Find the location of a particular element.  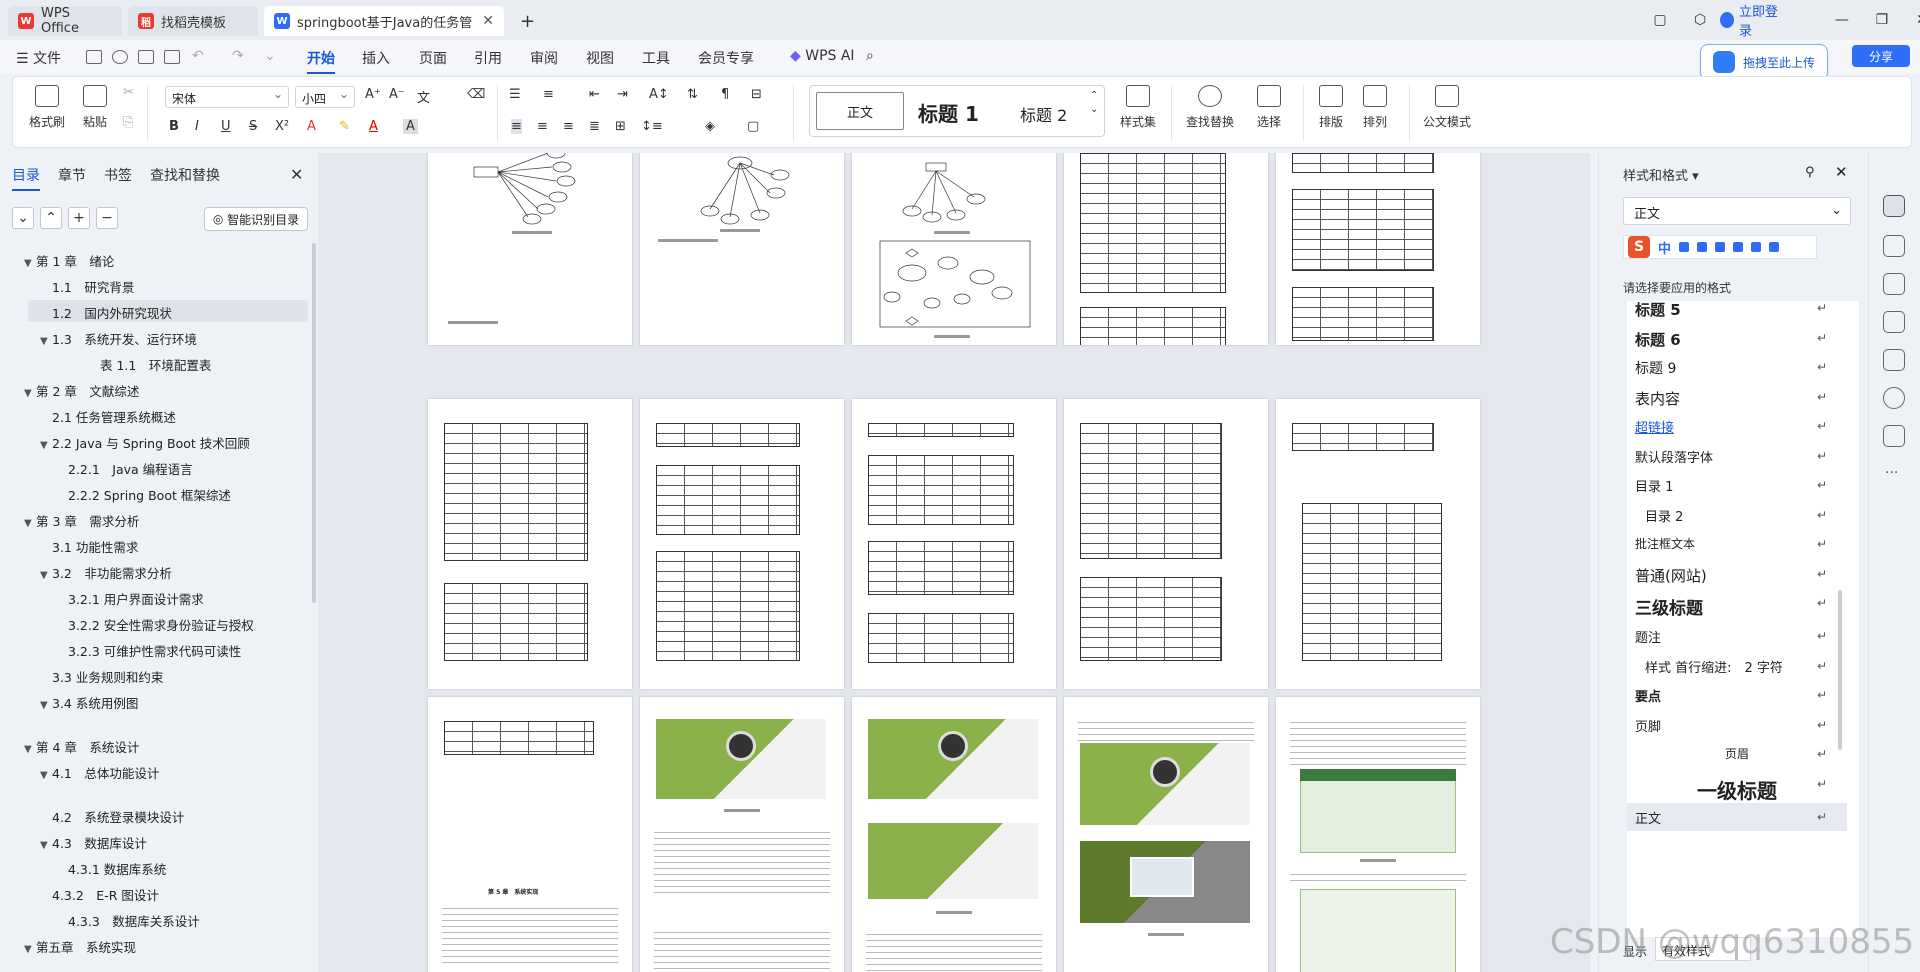

menu-member: 会员专享 is located at coordinates (726, 58).